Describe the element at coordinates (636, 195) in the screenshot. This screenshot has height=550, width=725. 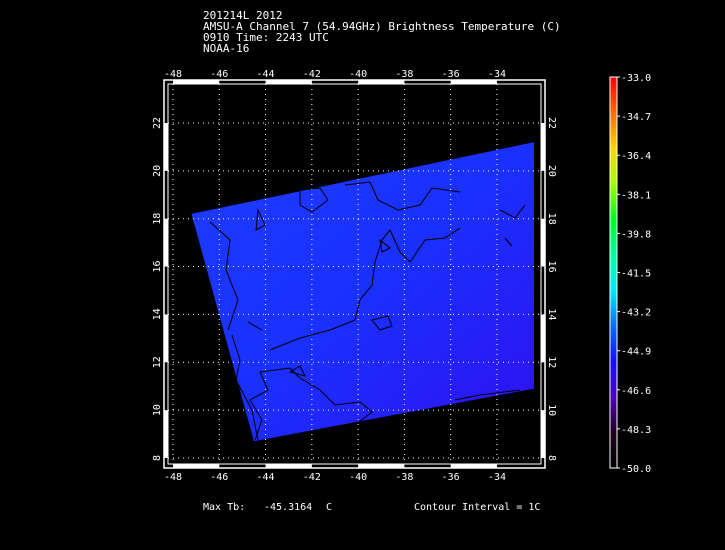
I see `colorbar-label: -38.1` at that location.